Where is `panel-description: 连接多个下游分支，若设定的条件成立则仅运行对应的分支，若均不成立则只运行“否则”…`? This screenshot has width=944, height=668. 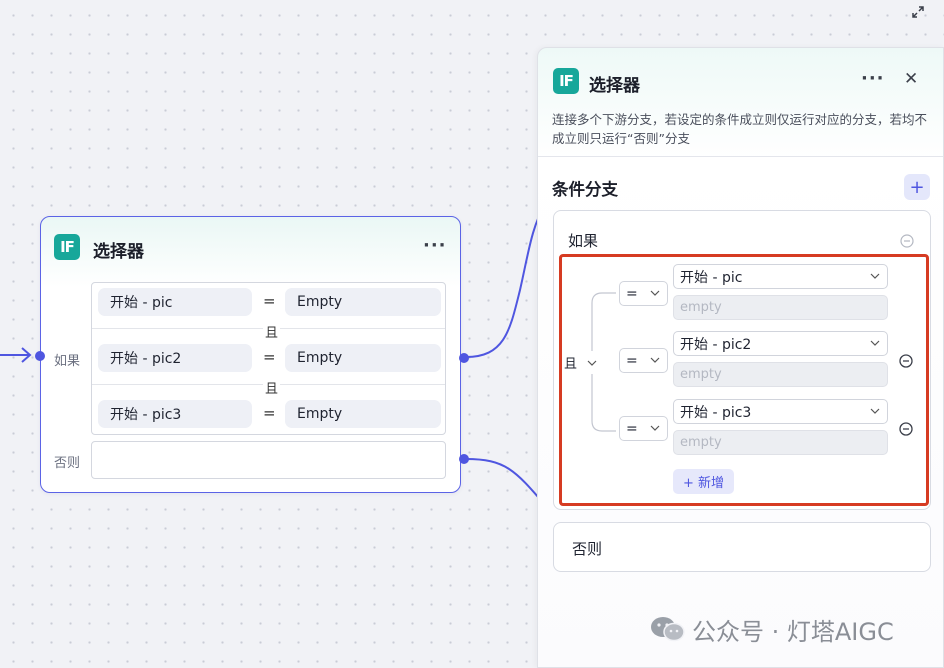
panel-description: 连接多个下游分支，若设定的条件成立则仅运行对应的分支，若均不成立则只运行“否则”… is located at coordinates (740, 129).